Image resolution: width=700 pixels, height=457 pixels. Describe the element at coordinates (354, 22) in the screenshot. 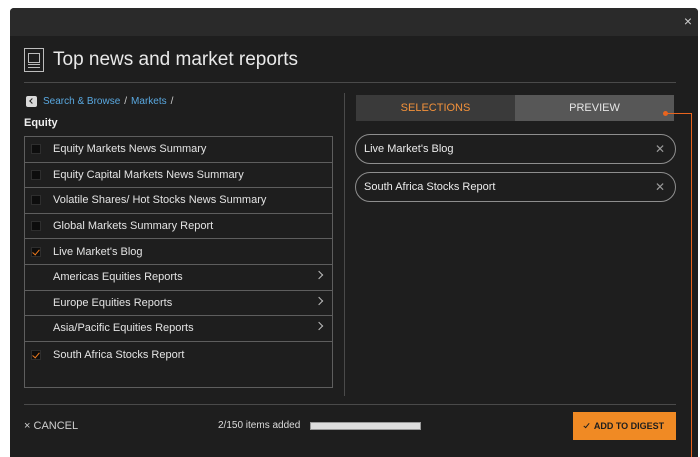

I see `dialog-title-bar: ×` at that location.